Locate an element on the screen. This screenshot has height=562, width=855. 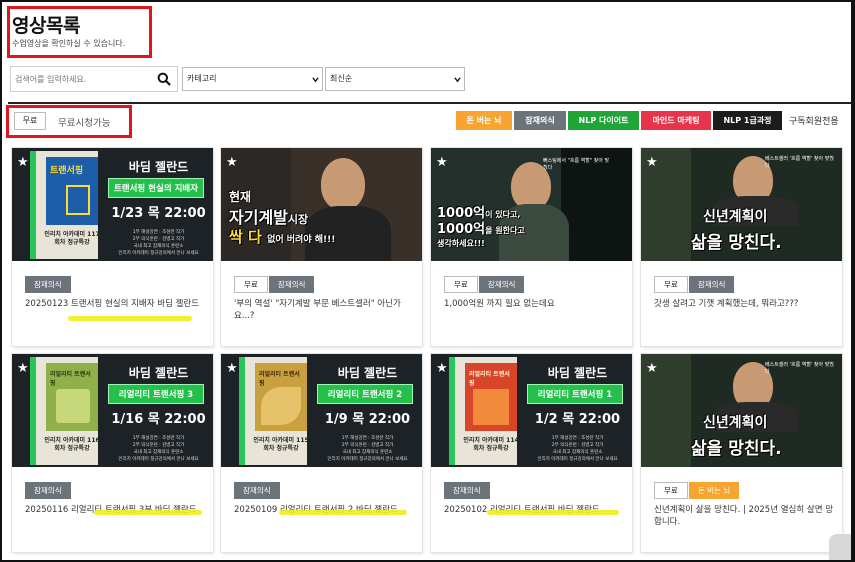
category-button-subconscious: 잠재의식 is located at coordinates (540, 120).